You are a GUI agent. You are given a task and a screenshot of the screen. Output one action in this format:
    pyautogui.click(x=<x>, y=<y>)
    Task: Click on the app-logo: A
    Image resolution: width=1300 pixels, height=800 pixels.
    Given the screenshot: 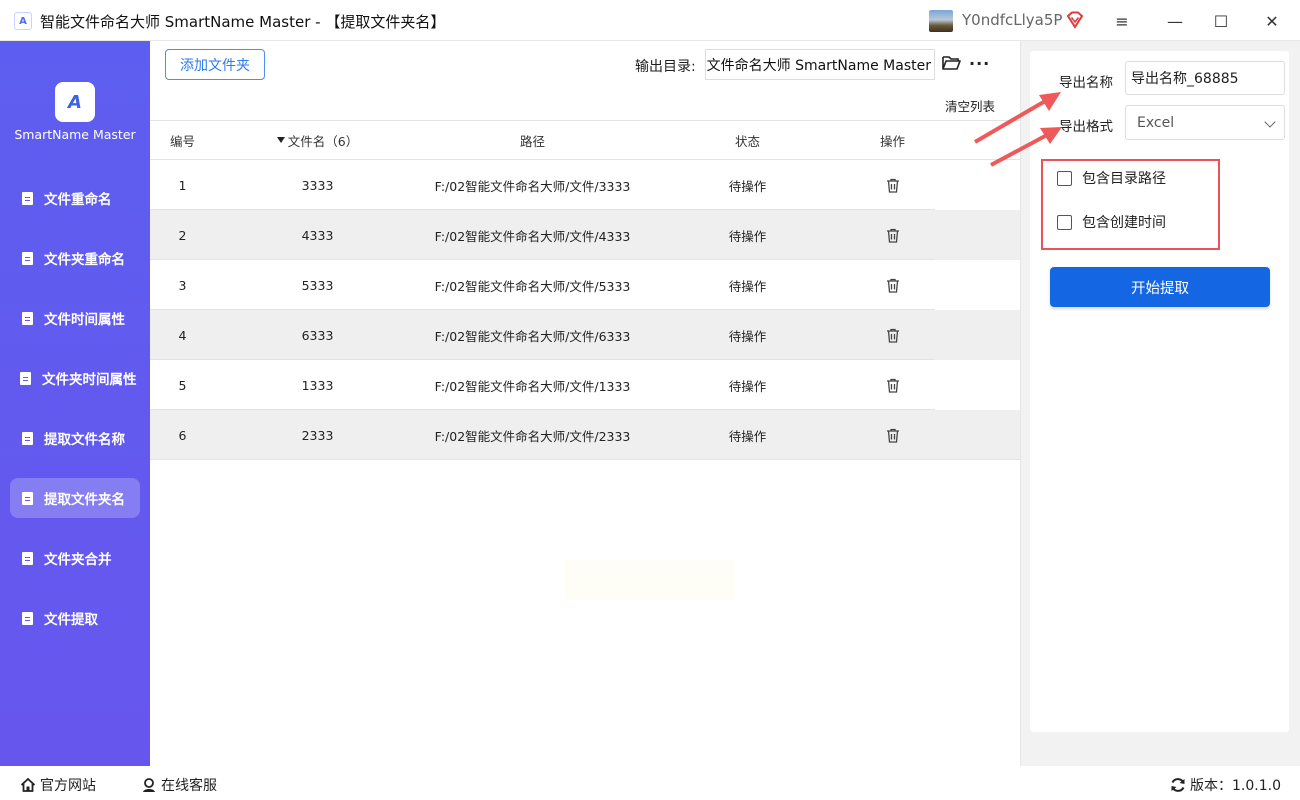 What is the action you would take?
    pyautogui.click(x=75, y=102)
    